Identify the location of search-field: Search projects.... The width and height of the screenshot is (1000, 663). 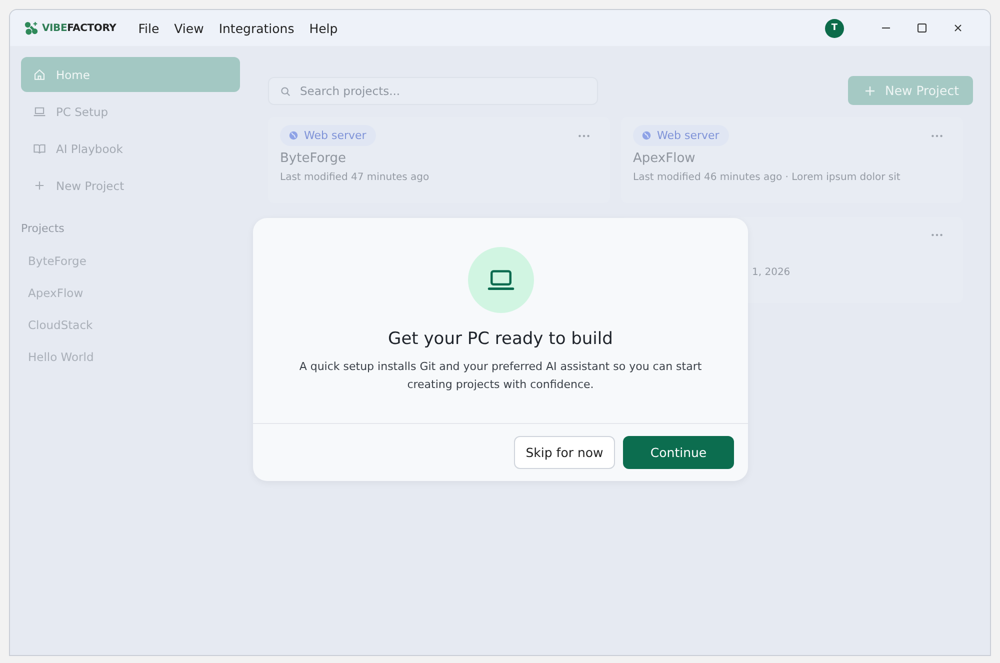
(433, 90).